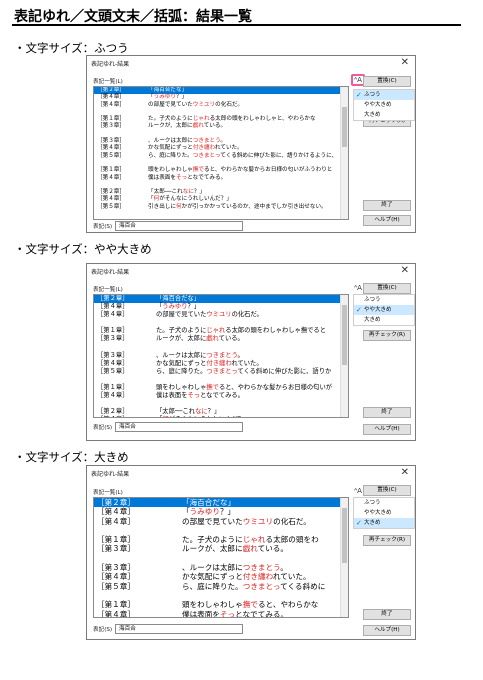  I want to click on list-item: ［第１章］ 頭をわしゃわしゃ撫でると、やわらかな髪からお日様の匂いがふうわりと, so click(221, 170).